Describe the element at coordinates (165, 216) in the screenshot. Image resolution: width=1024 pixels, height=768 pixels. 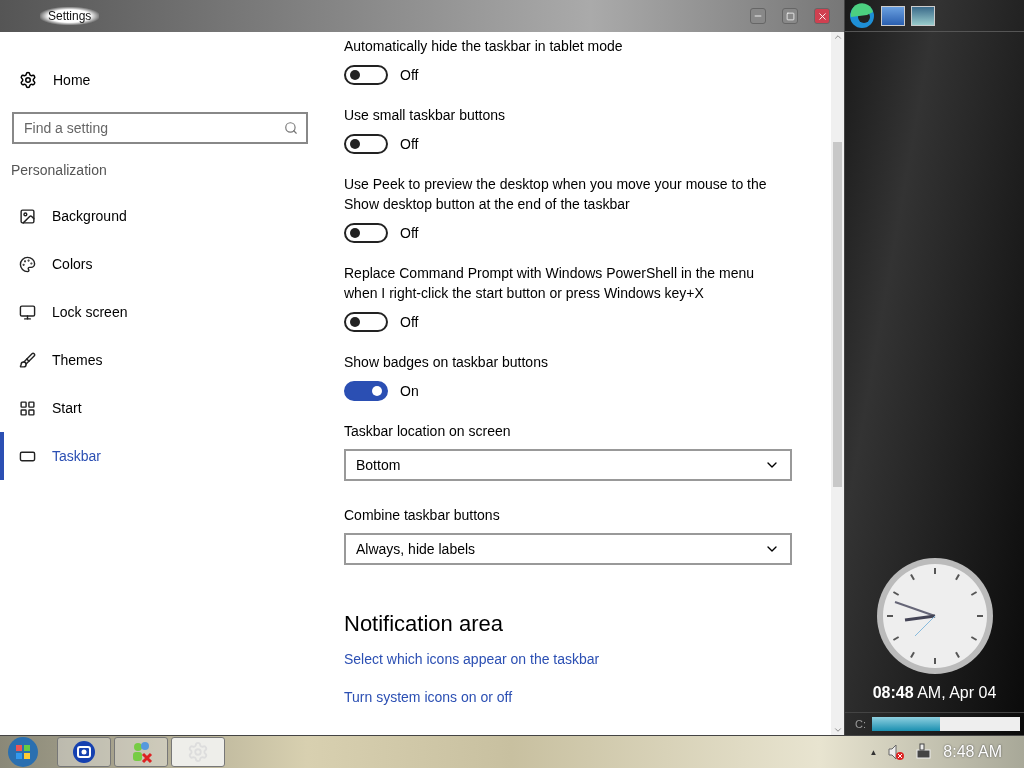
I see `sidebar-item: Background` at that location.